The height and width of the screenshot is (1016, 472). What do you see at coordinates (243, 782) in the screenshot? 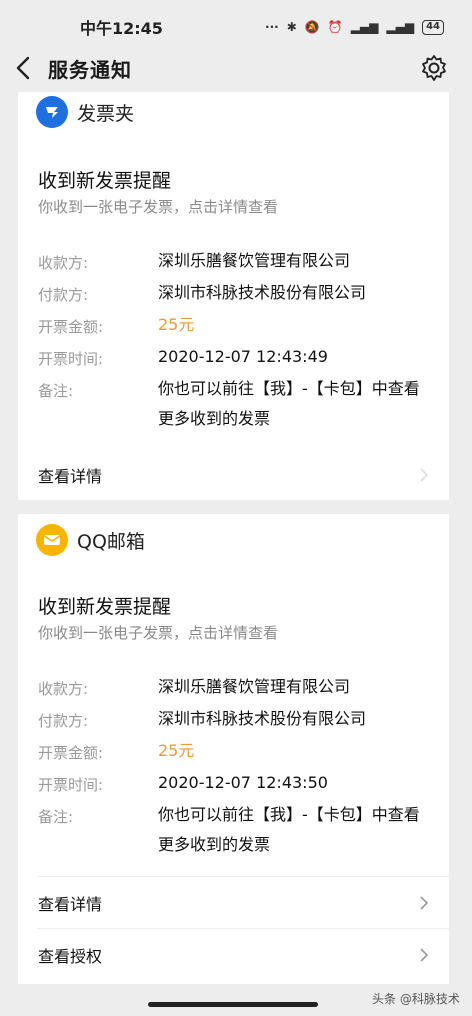
I see `field-value: 2020-12-07 12:43:50` at bounding box center [243, 782].